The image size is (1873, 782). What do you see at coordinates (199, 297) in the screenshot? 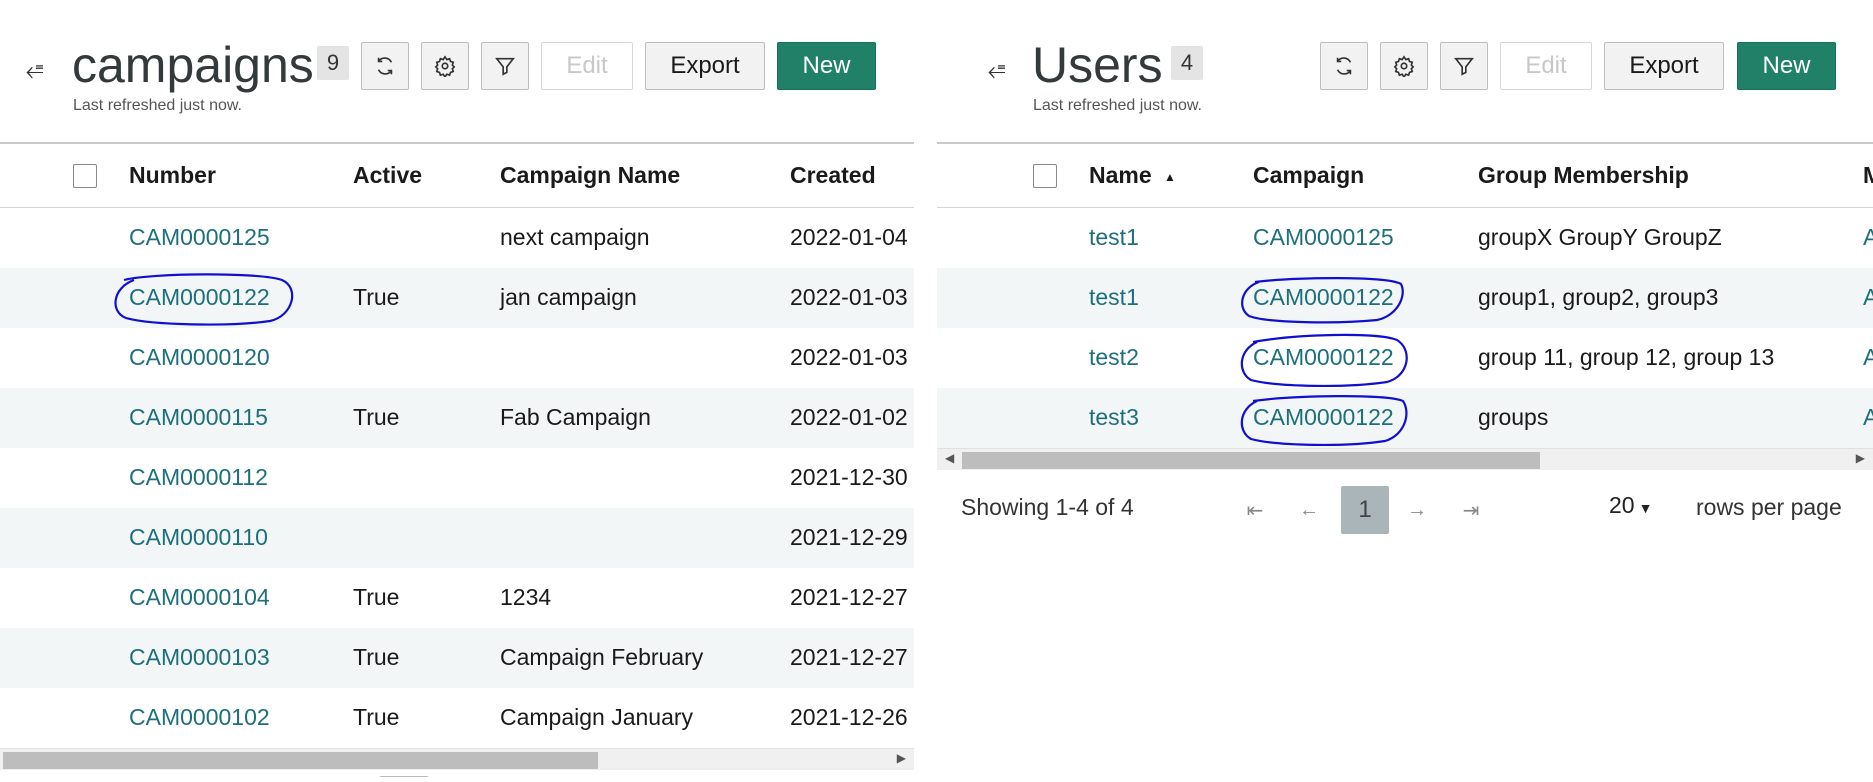
I see `campaign-number-link: CAM0000122` at bounding box center [199, 297].